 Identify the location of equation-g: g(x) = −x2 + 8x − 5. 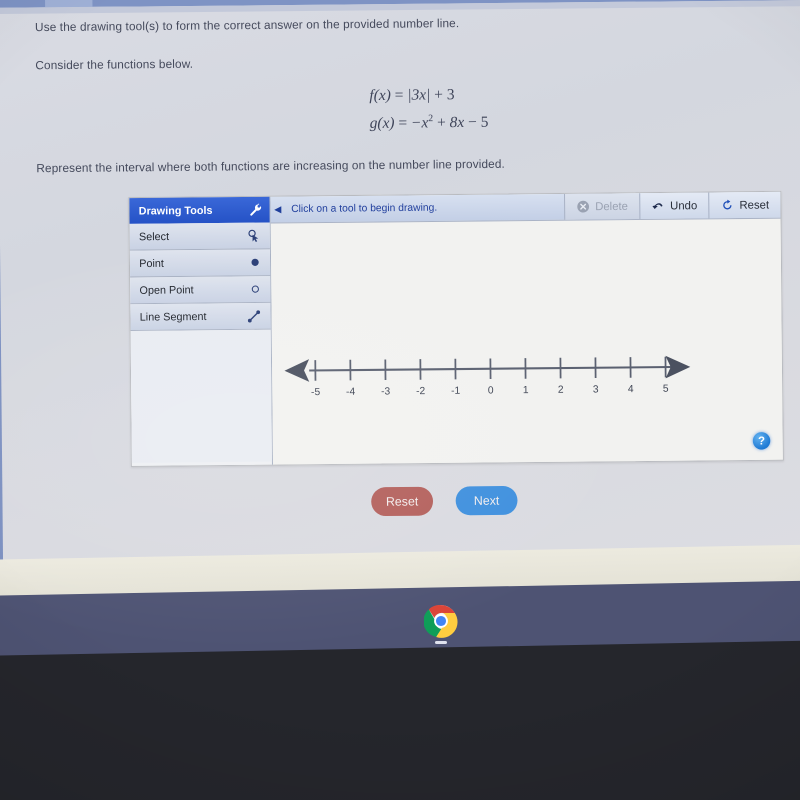
(429, 121).